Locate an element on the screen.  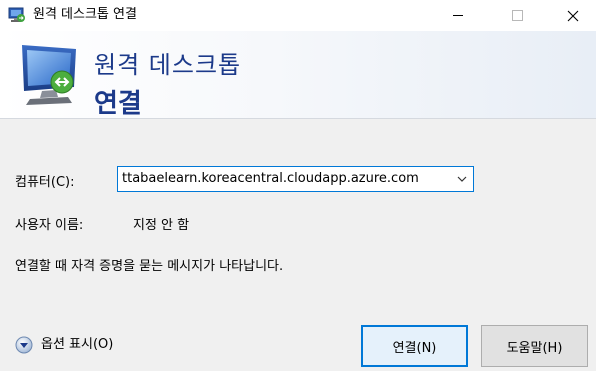
show-options-toggle: 옵션 표시(O) is located at coordinates (64, 345).